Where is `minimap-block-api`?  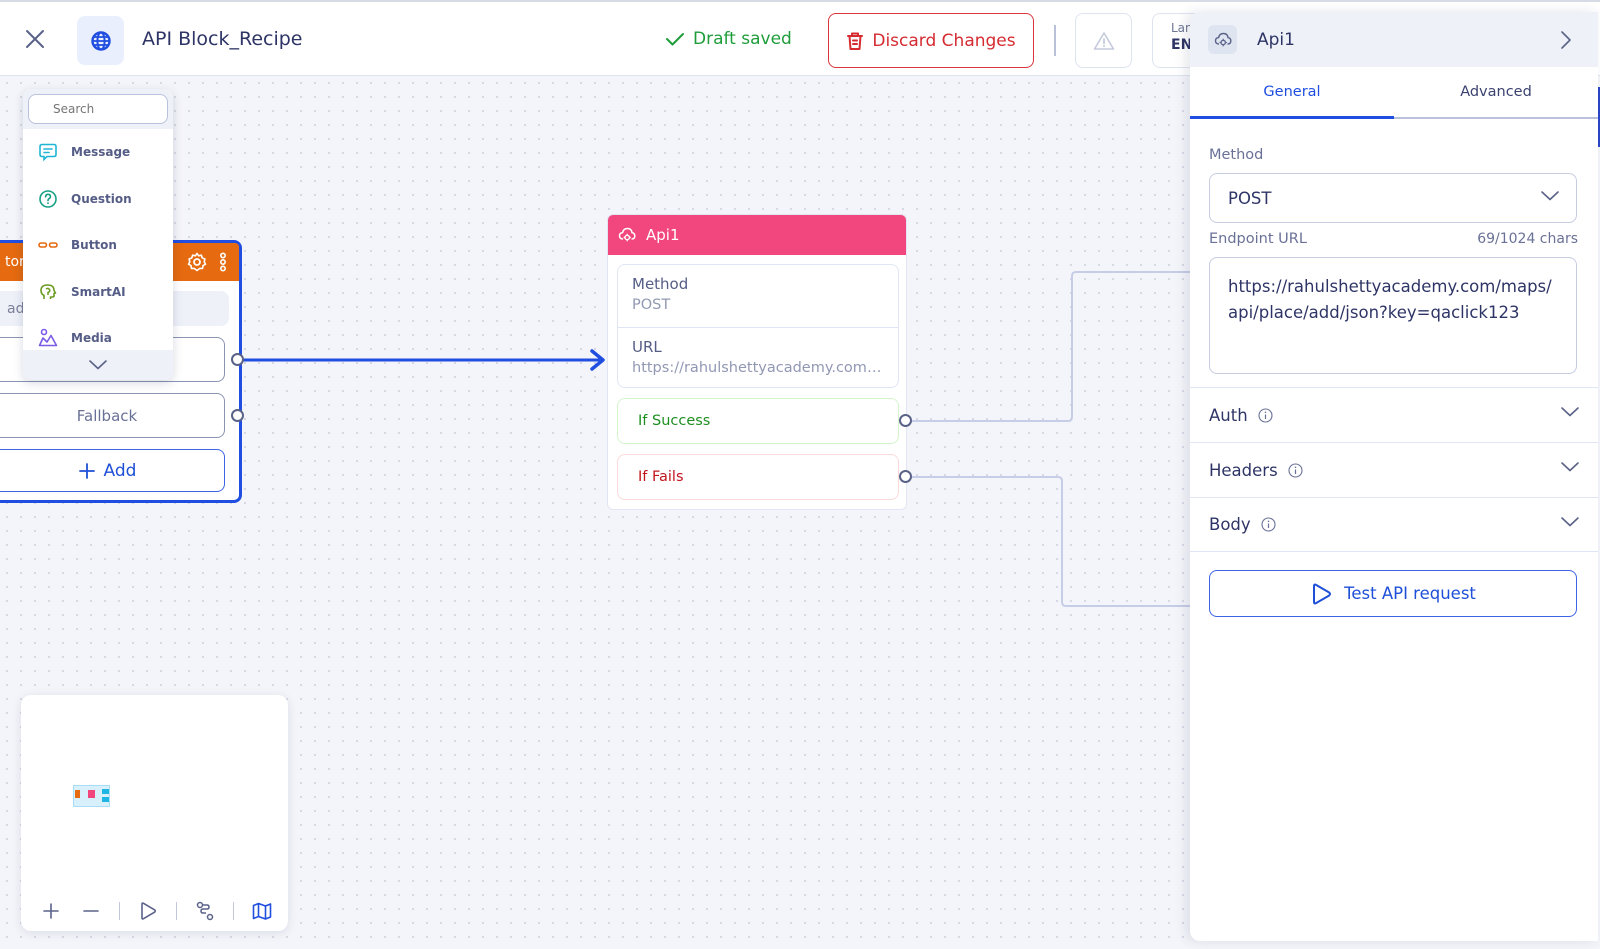 minimap-block-api is located at coordinates (91, 794).